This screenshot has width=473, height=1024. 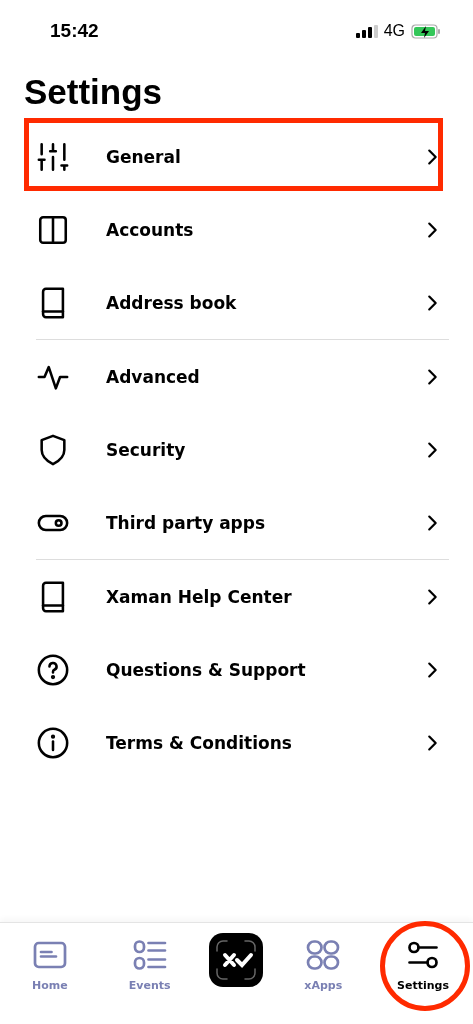 I want to click on menu-row: Xaman Help Center, so click(x=236, y=596).